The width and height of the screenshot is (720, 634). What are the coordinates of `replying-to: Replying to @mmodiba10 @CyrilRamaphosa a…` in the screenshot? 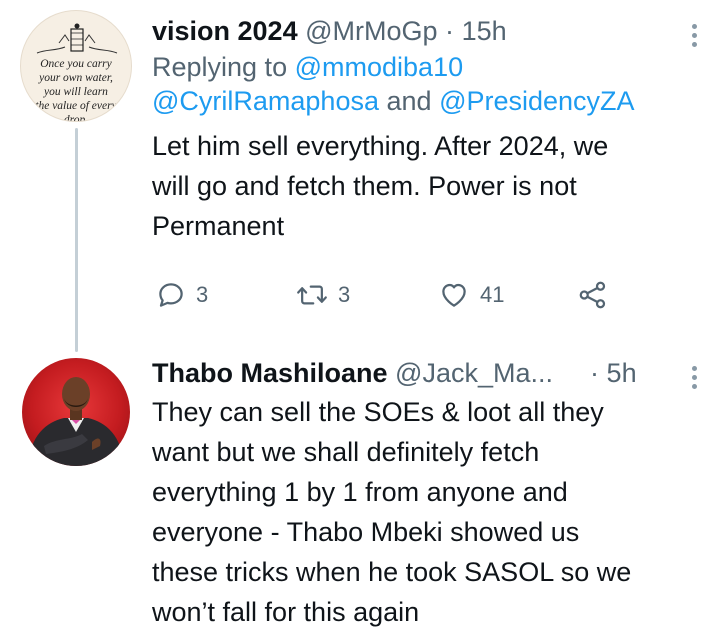 It's located at (424, 84).